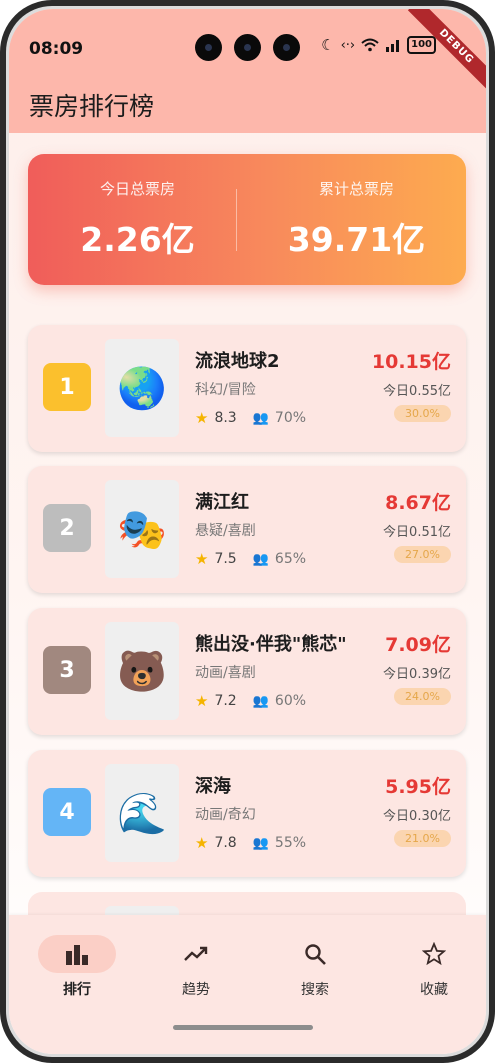 The width and height of the screenshot is (495, 1063). I want to click on poster-globe-icon: 🌏, so click(142, 388).